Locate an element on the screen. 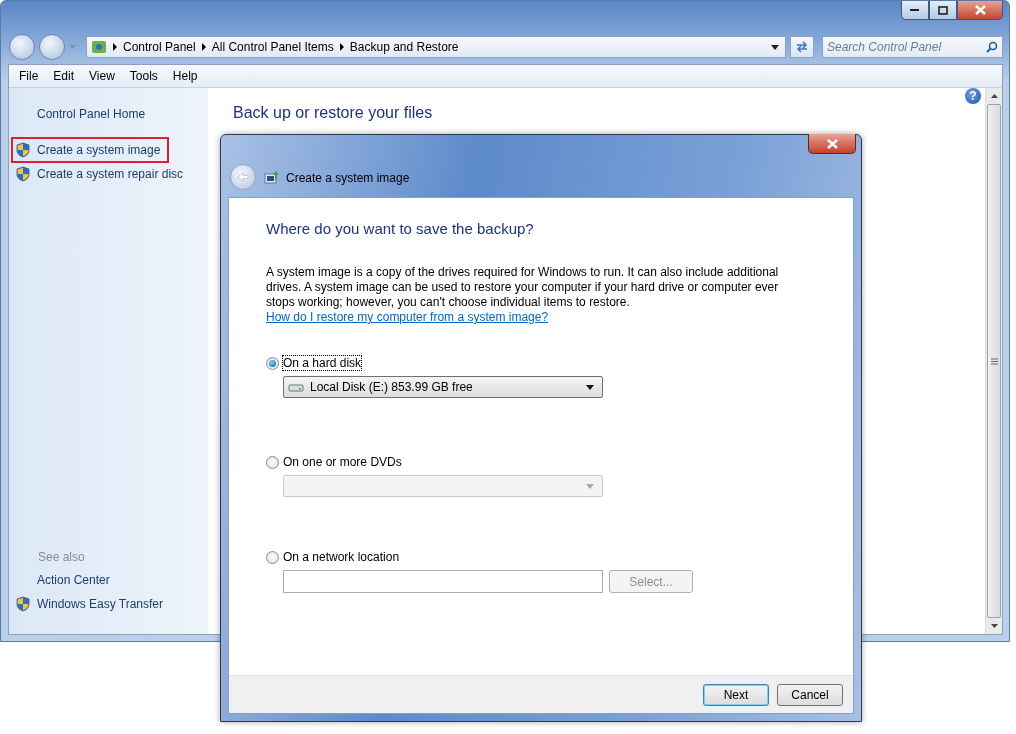 This screenshot has height=734, width=1016. back-arrow-icon is located at coordinates (243, 177).